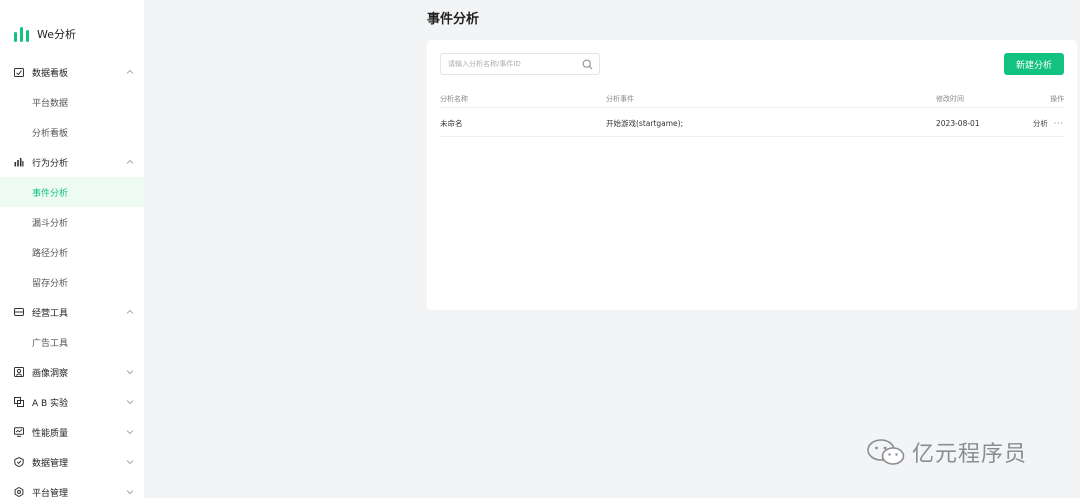 This screenshot has width=1080, height=498. I want to click on more-actions-icon: ···, so click(1059, 123).